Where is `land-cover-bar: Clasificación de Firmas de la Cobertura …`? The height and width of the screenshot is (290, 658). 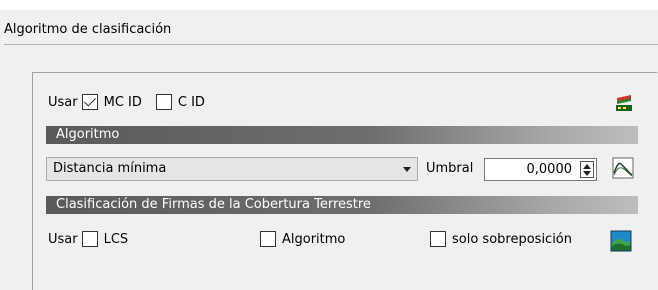 land-cover-bar: Clasificación de Firmas de la Cobertura … is located at coordinates (342, 205).